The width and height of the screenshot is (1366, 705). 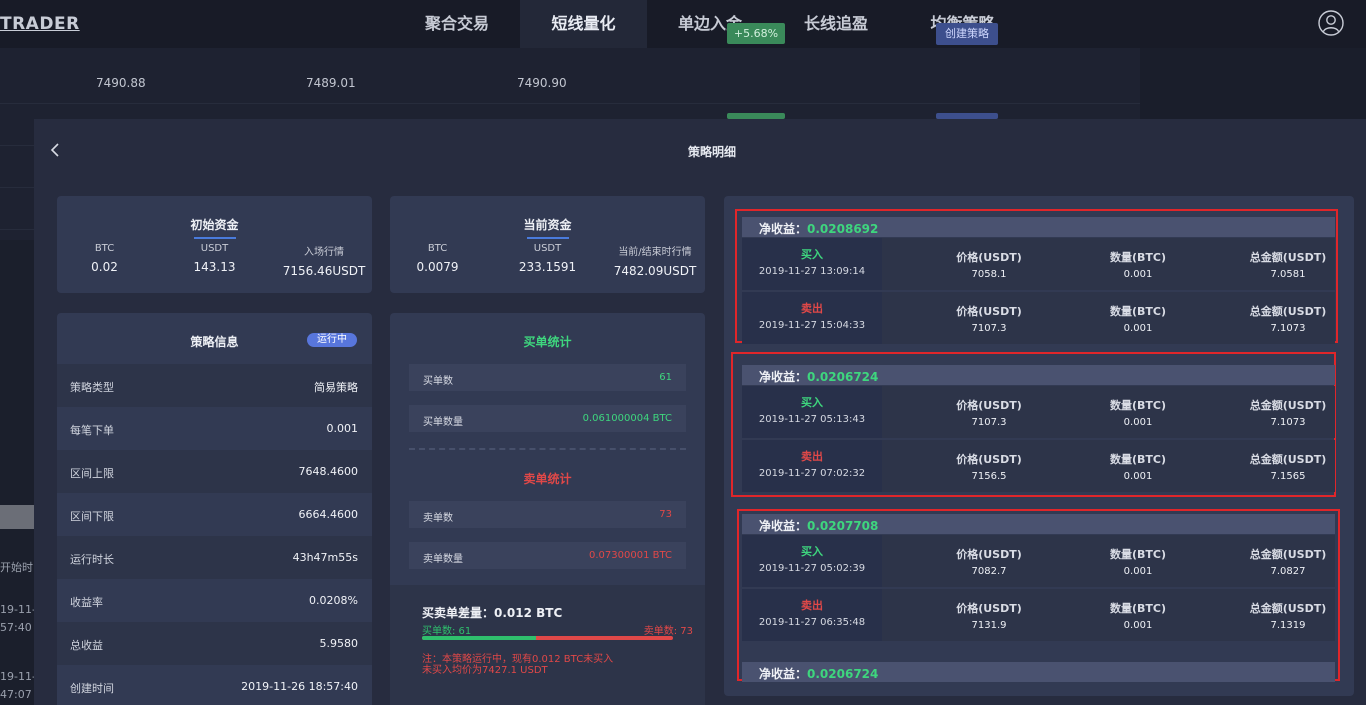 I want to click on nav-long-term: 长线追盈, so click(x=836, y=24).